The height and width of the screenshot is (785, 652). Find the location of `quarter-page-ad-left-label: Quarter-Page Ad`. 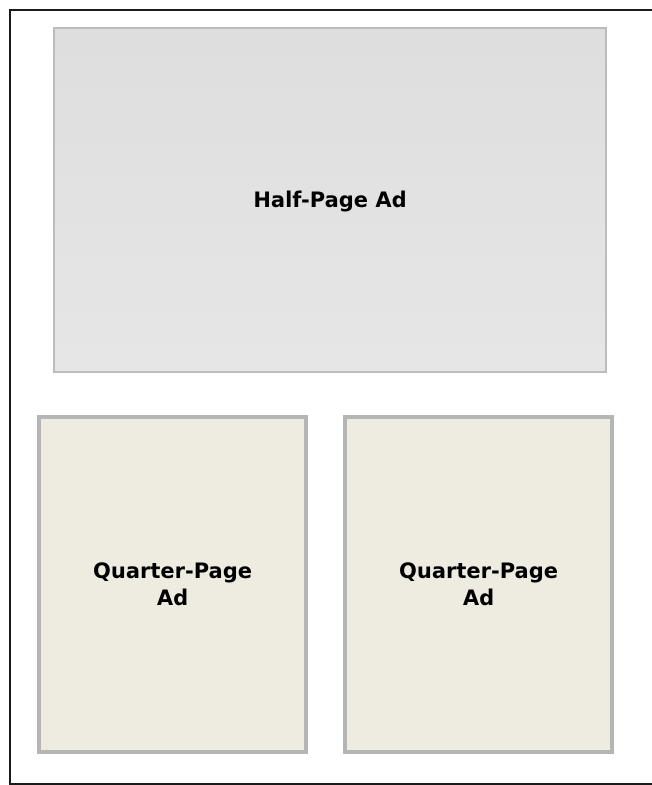

quarter-page-ad-left-label: Quarter-Page Ad is located at coordinates (172, 584).